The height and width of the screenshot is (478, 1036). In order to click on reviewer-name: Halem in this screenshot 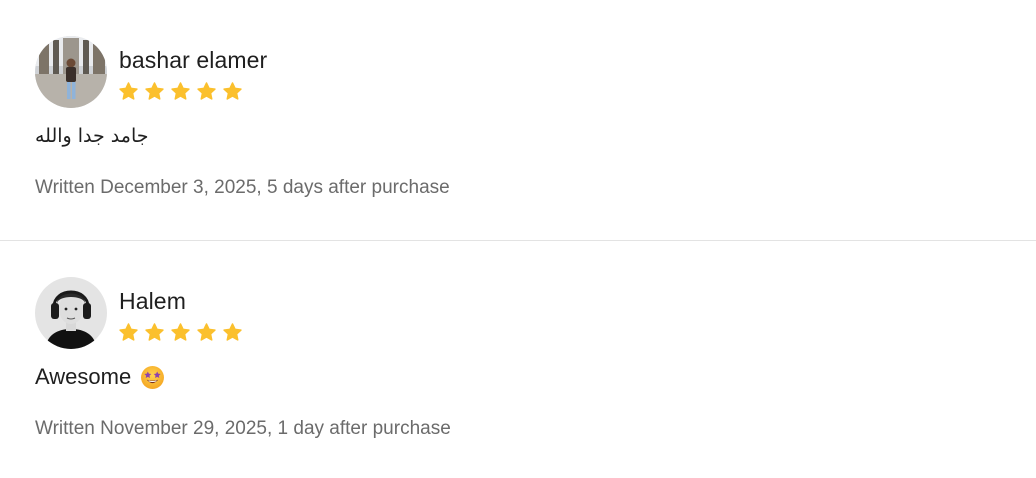, I will do `click(152, 301)`.